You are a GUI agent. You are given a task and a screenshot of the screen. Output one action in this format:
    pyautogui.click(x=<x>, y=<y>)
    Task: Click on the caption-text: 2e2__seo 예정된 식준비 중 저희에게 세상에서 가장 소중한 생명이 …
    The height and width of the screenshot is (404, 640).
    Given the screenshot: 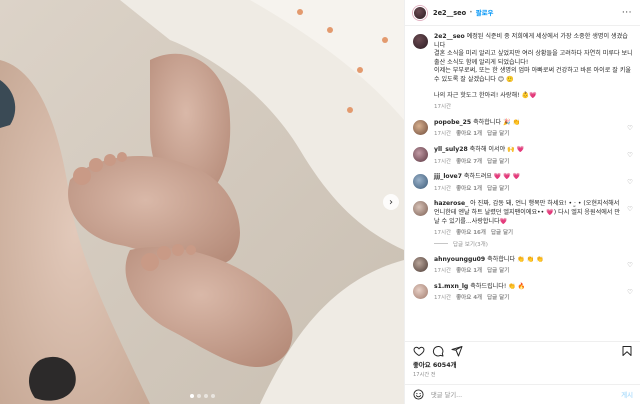 What is the action you would take?
    pyautogui.click(x=533, y=58)
    